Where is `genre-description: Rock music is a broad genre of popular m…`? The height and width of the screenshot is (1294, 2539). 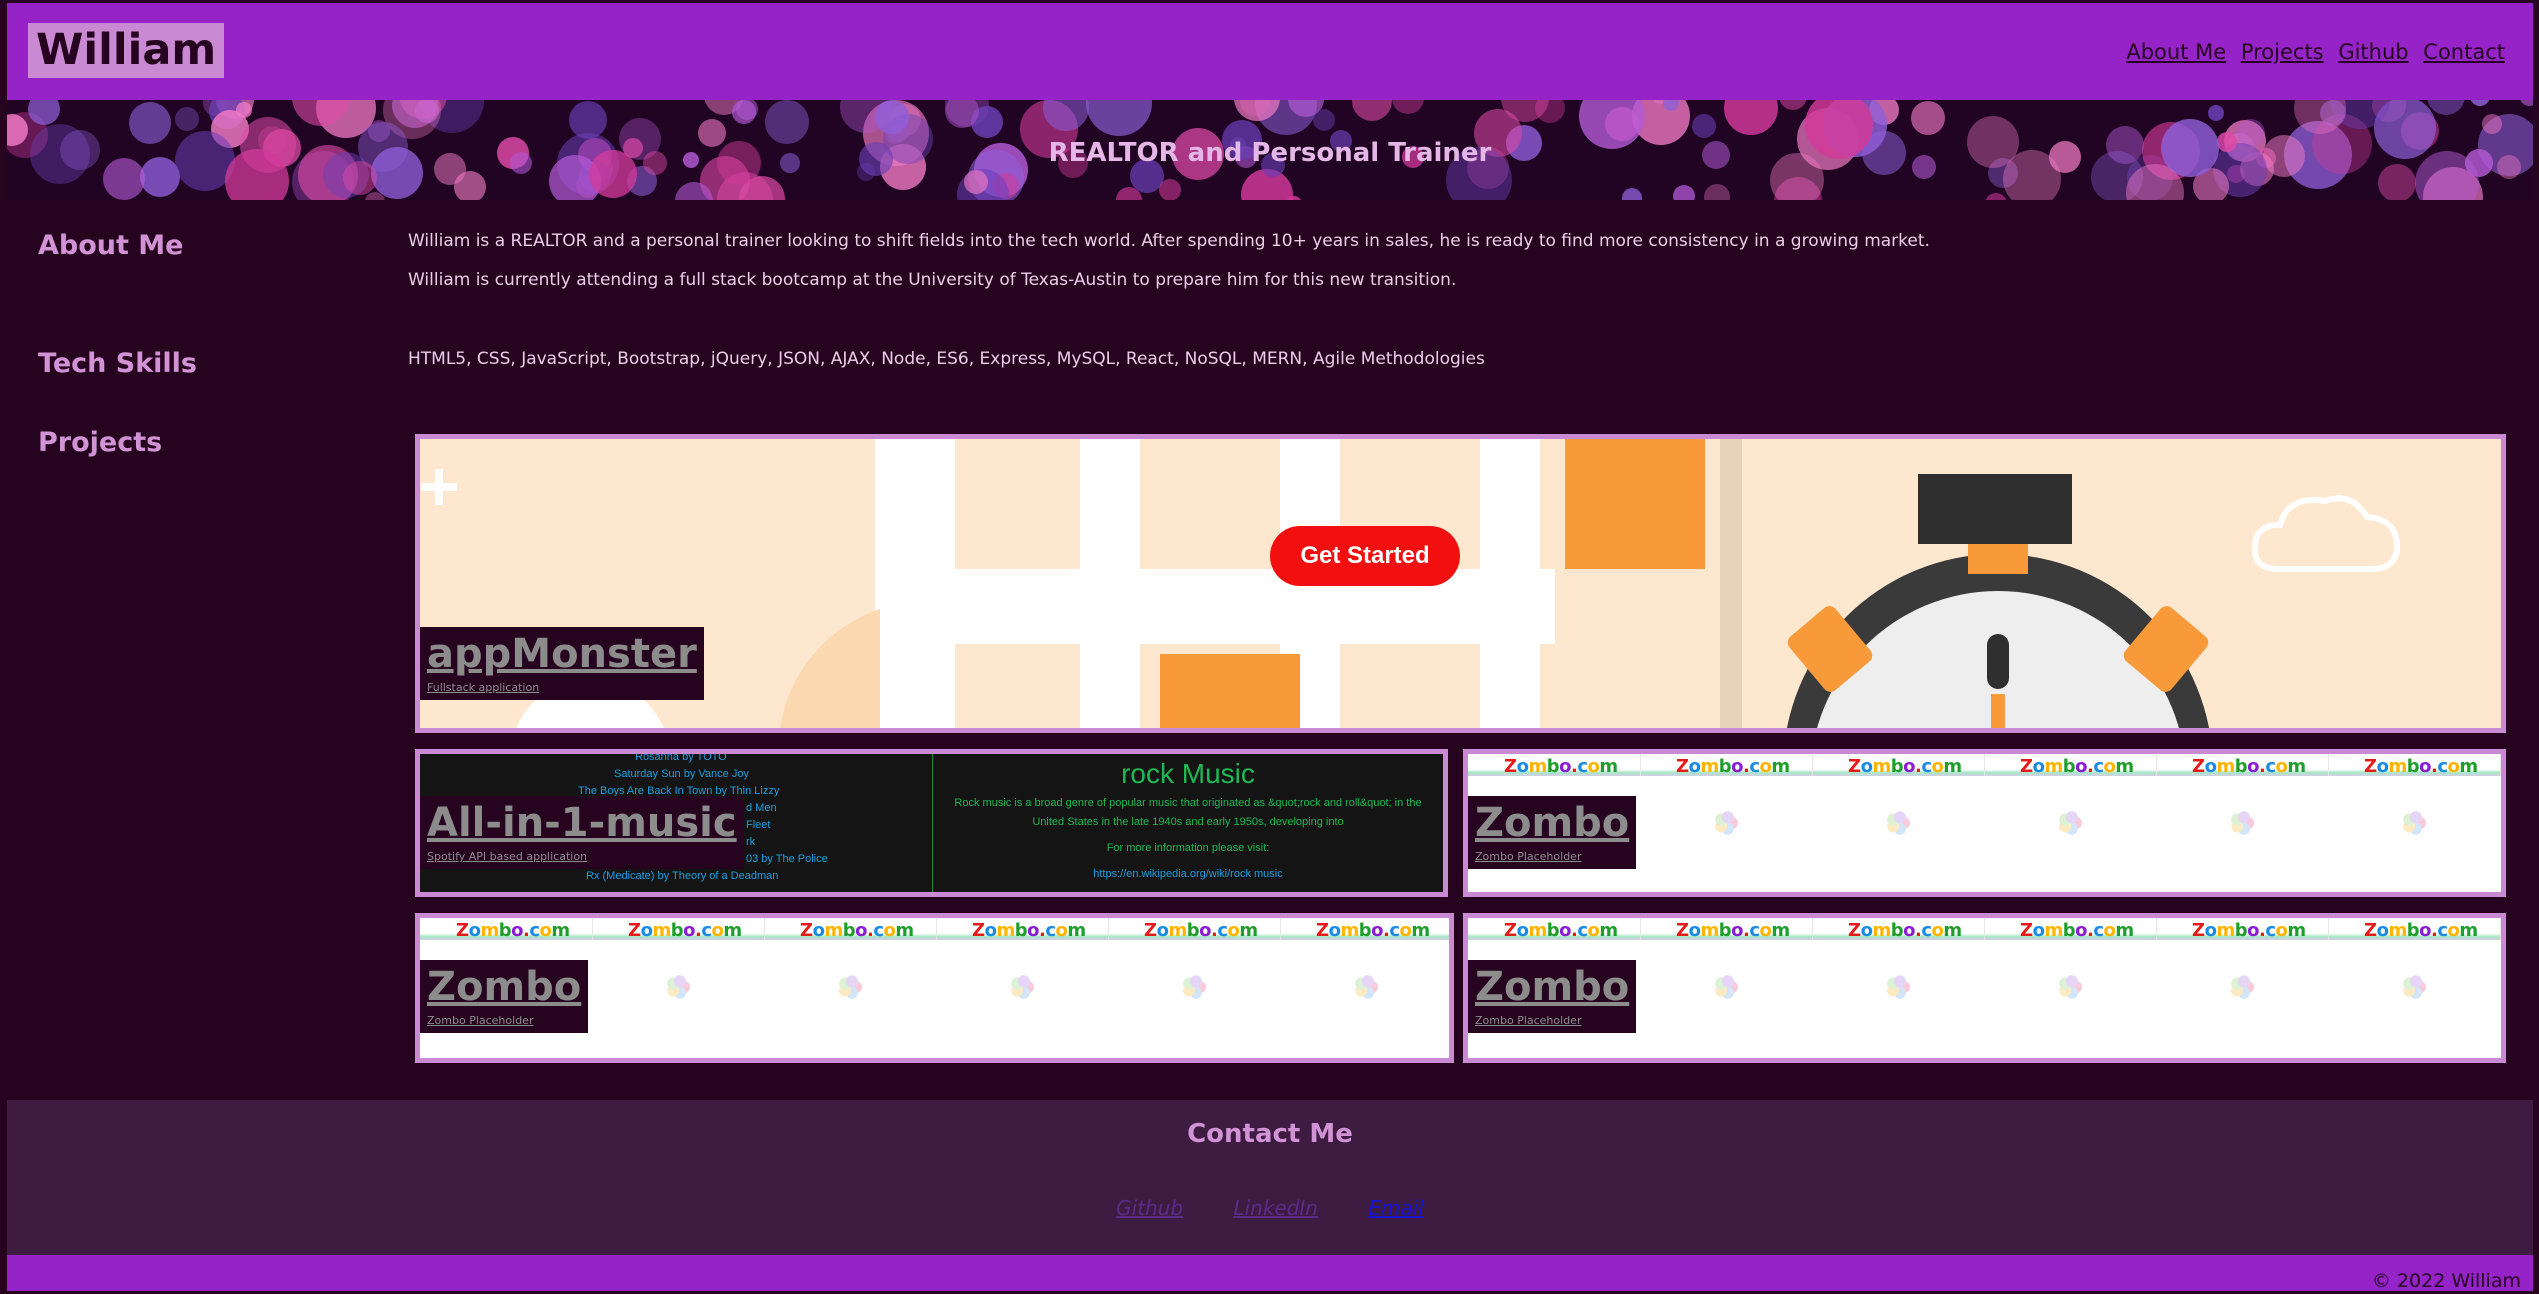
genre-description: Rock music is a broad genre of popular m… is located at coordinates (1188, 812).